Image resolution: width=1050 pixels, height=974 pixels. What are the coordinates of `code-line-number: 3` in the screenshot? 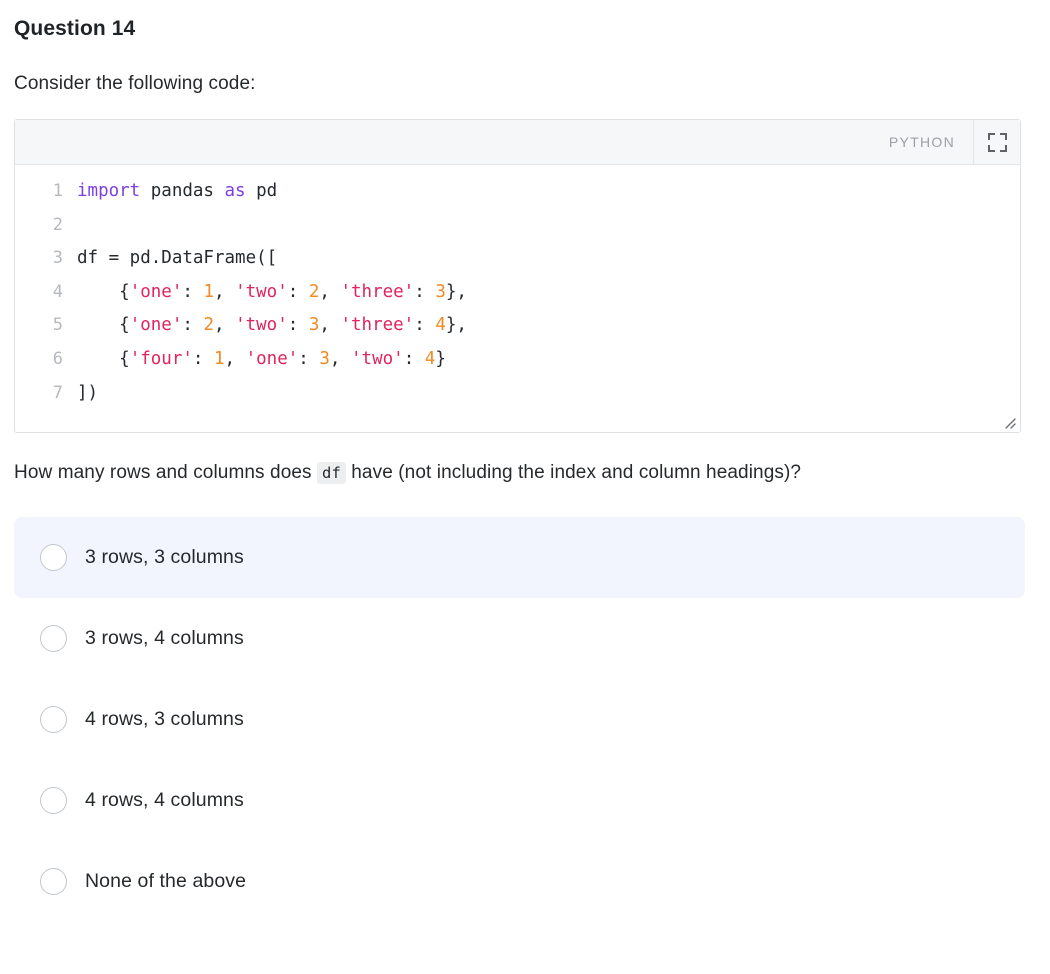 It's located at (57, 258).